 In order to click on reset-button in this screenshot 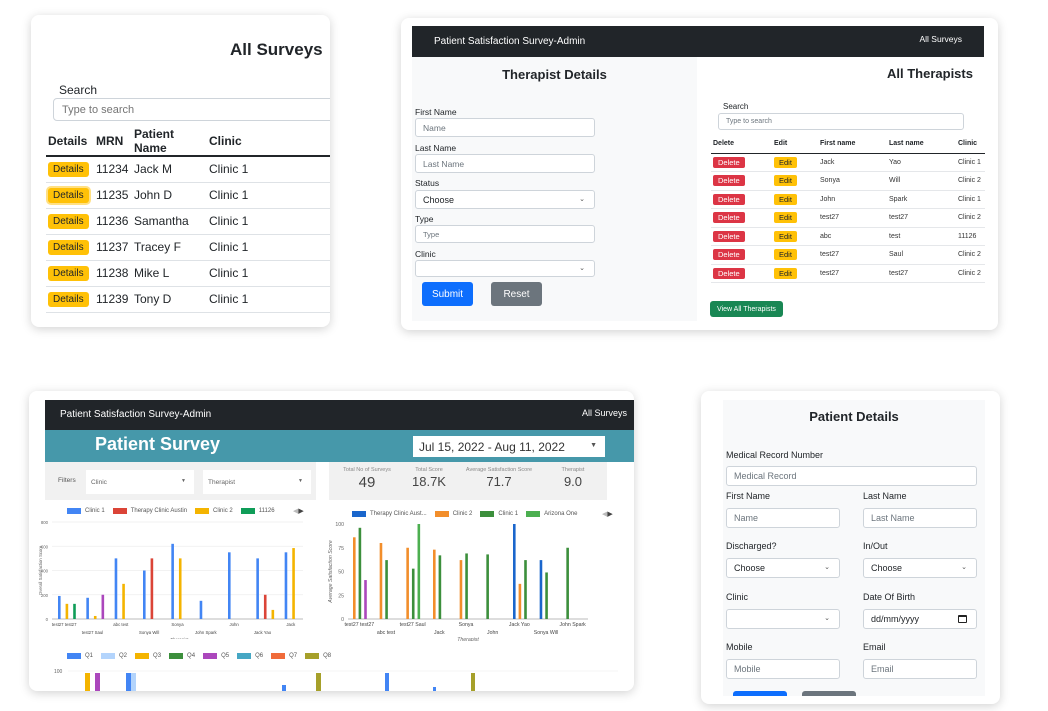, I will do `click(829, 693)`.